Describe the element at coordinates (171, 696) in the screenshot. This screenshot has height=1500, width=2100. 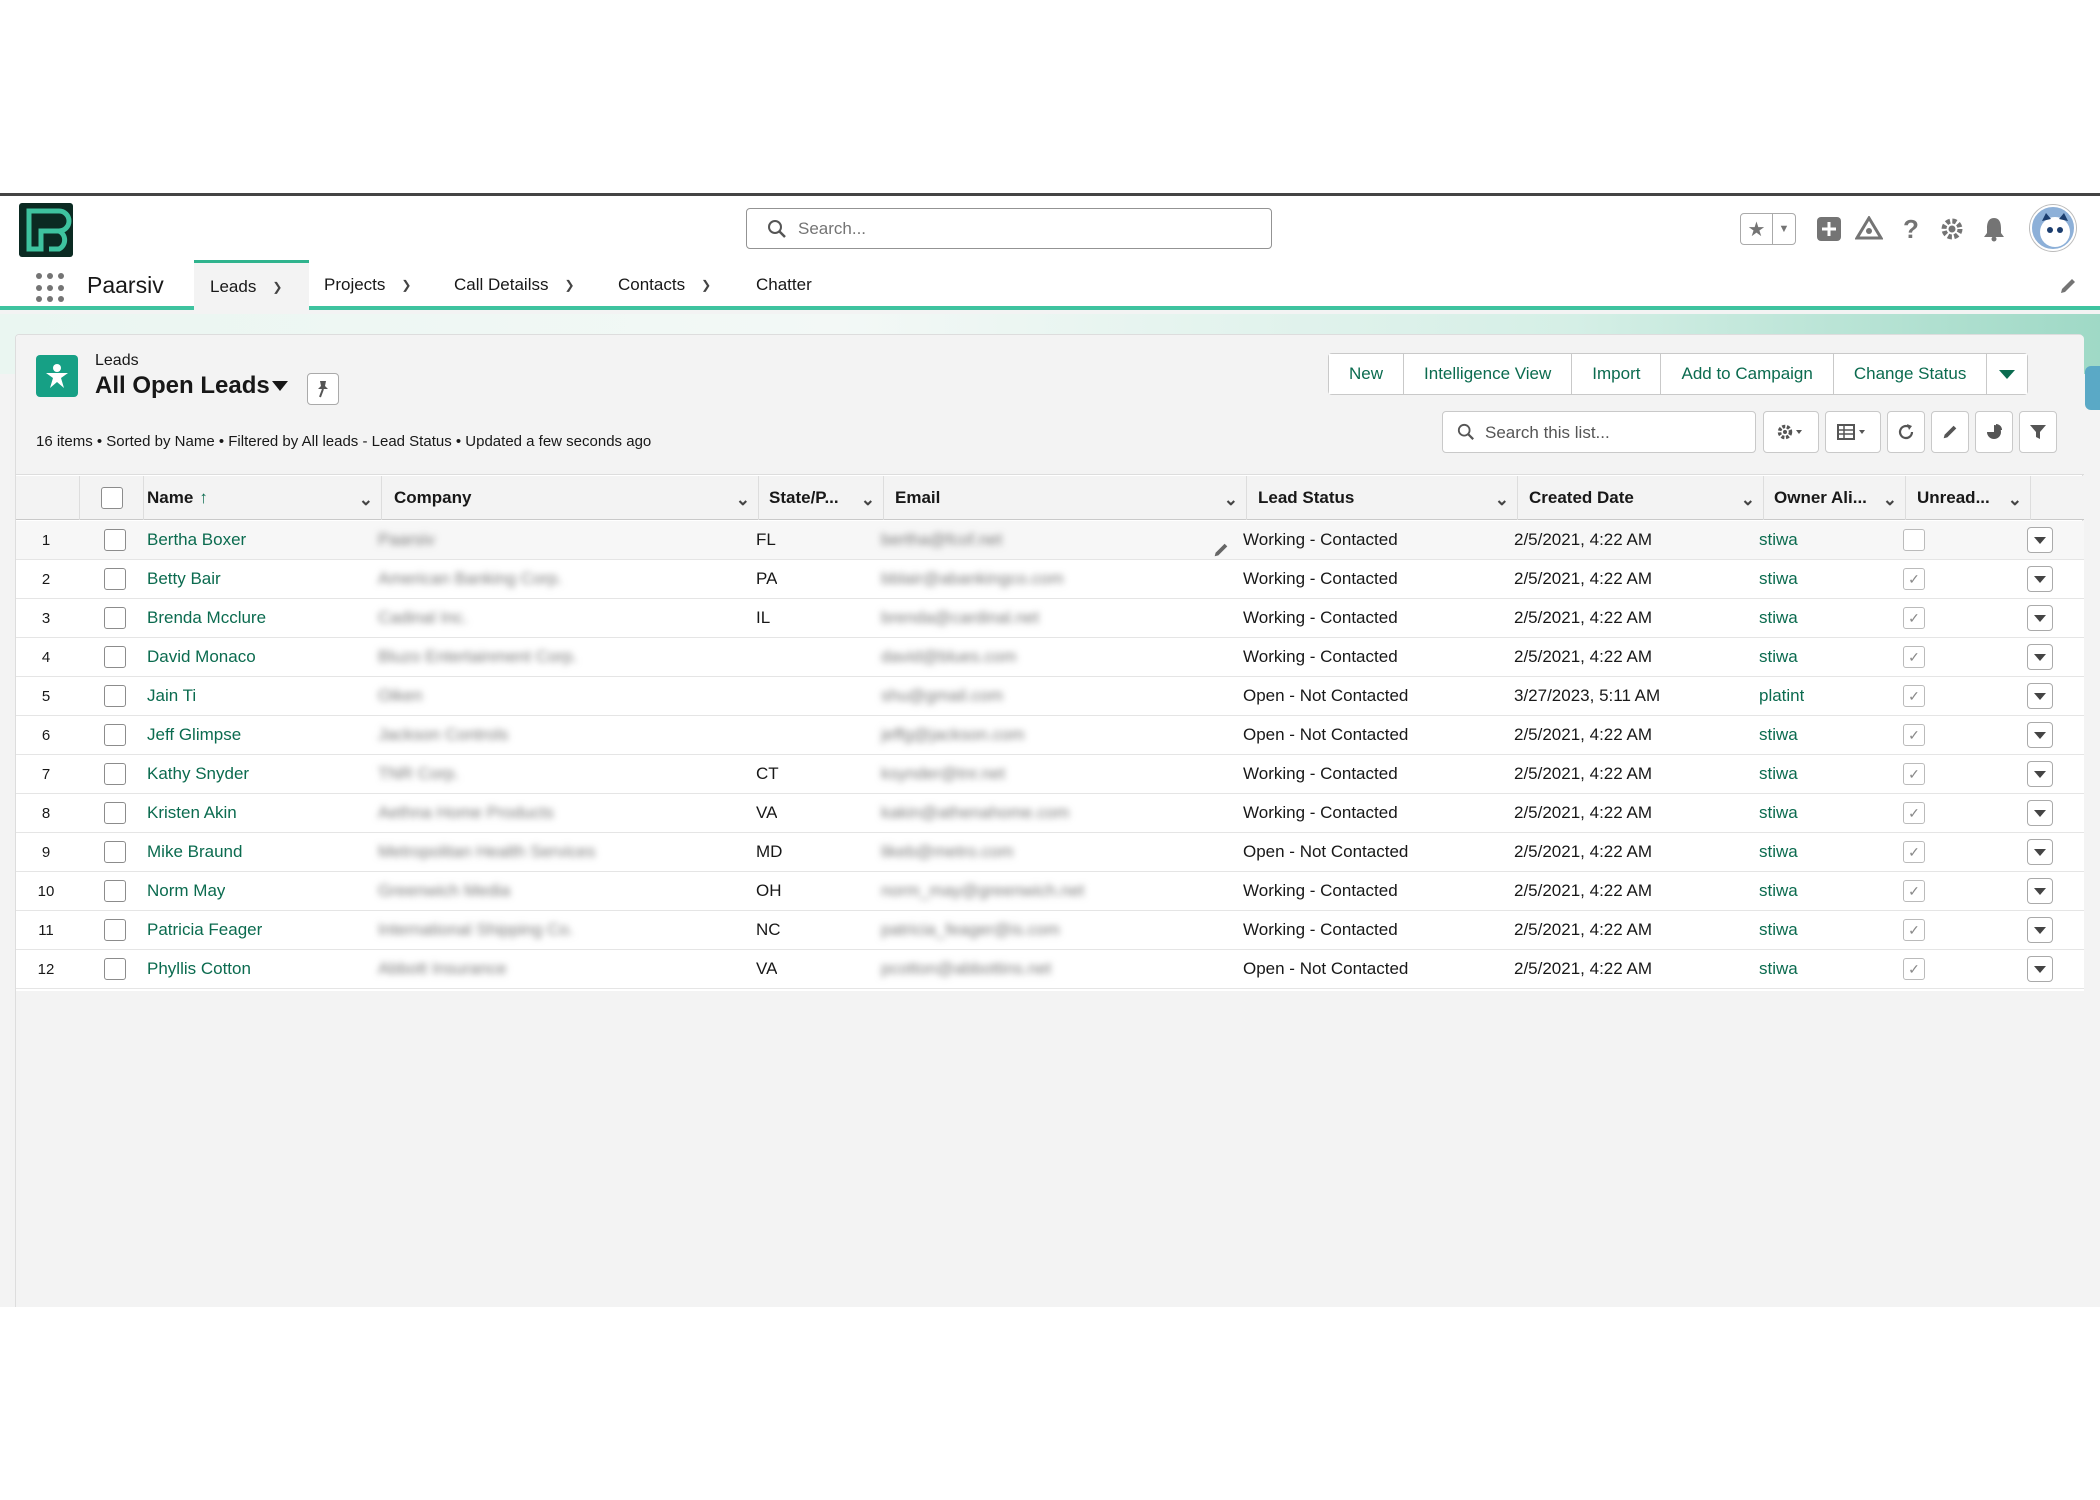
I see `lead-name-link: Jain Ti` at that location.